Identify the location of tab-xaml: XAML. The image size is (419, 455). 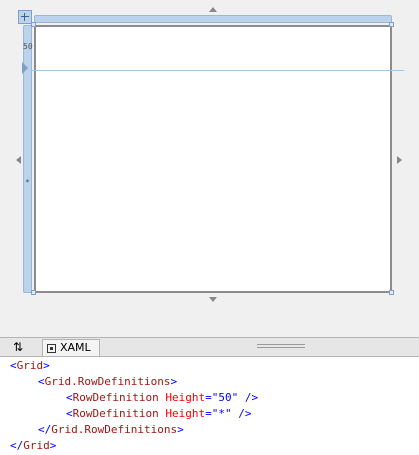
(71, 347).